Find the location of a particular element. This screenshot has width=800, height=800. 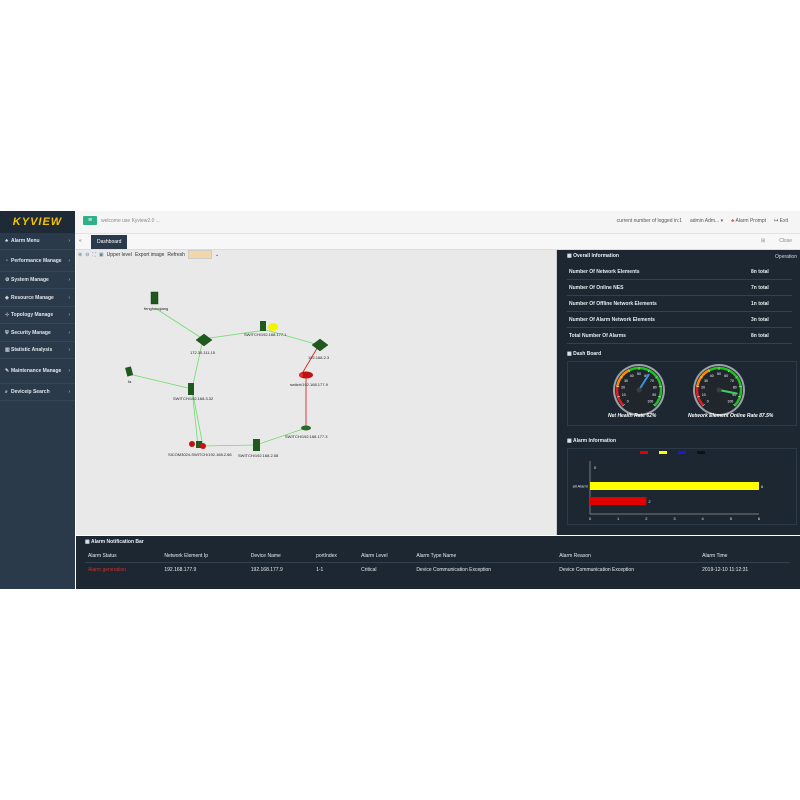

tab-dashboard: Dashboard is located at coordinates (109, 242).